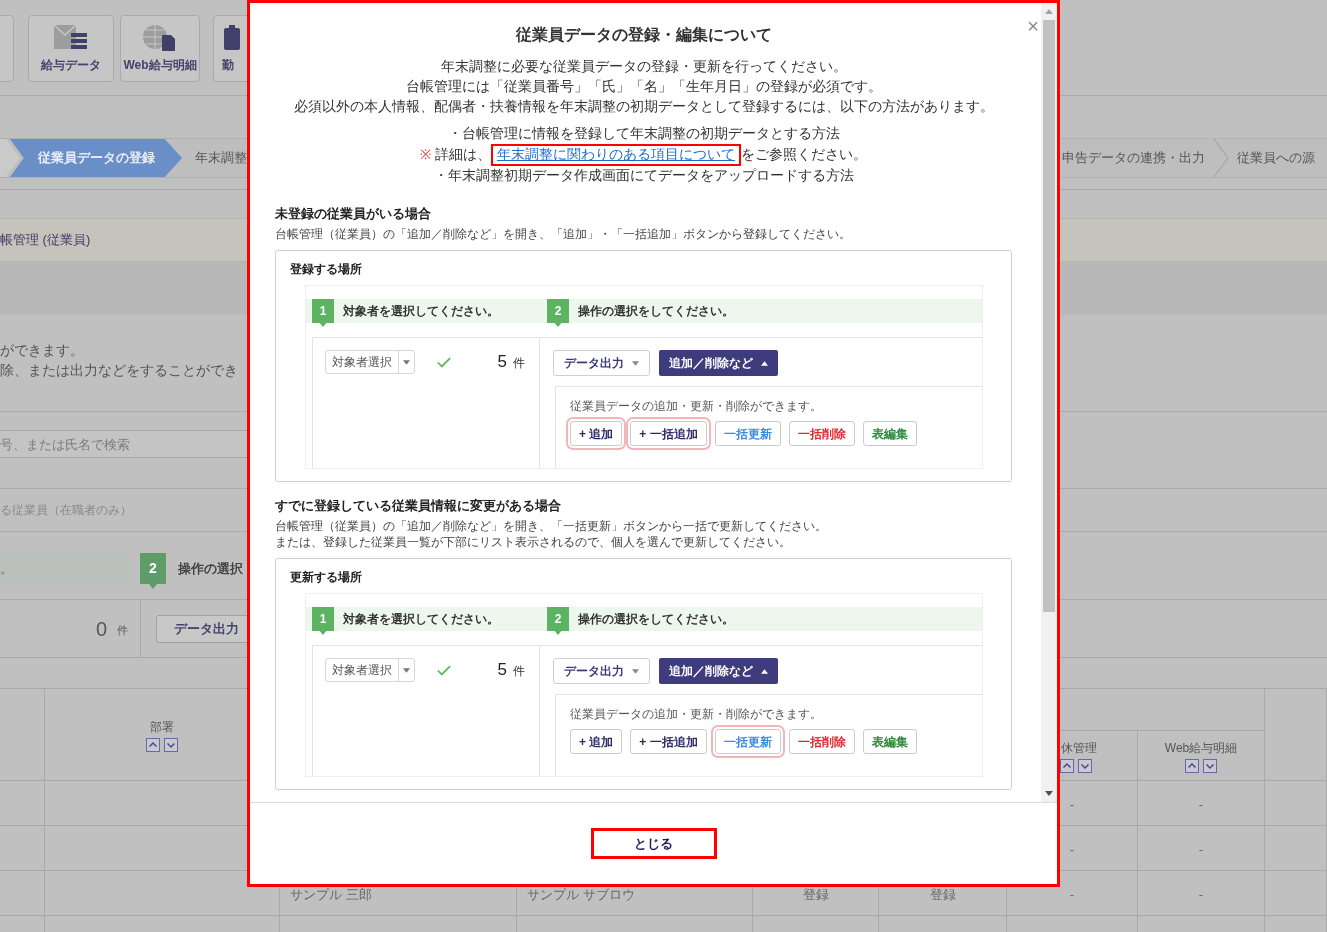  Describe the element at coordinates (563, 234) in the screenshot. I see `section-description: 台帳管理（従業員）の「追加／削除など」を開き、「追加」・「一括追加」ボタンから登録してください。` at that location.